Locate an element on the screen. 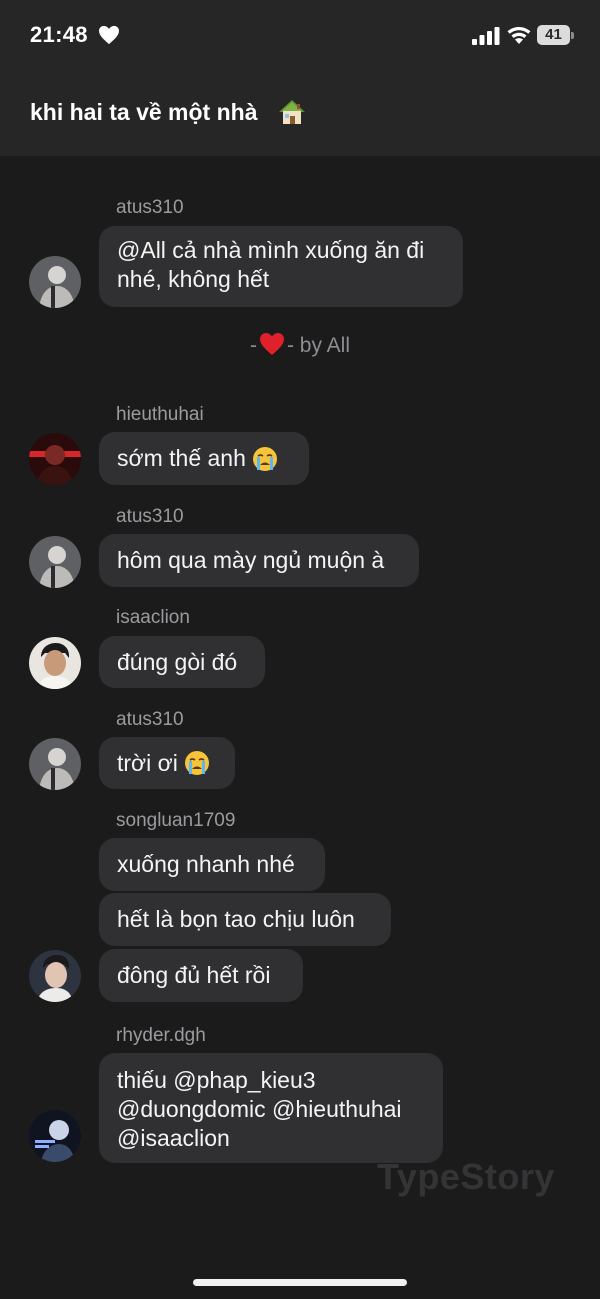 The height and width of the screenshot is (1299, 600). battery-icon: 41 is located at coordinates (555, 35).